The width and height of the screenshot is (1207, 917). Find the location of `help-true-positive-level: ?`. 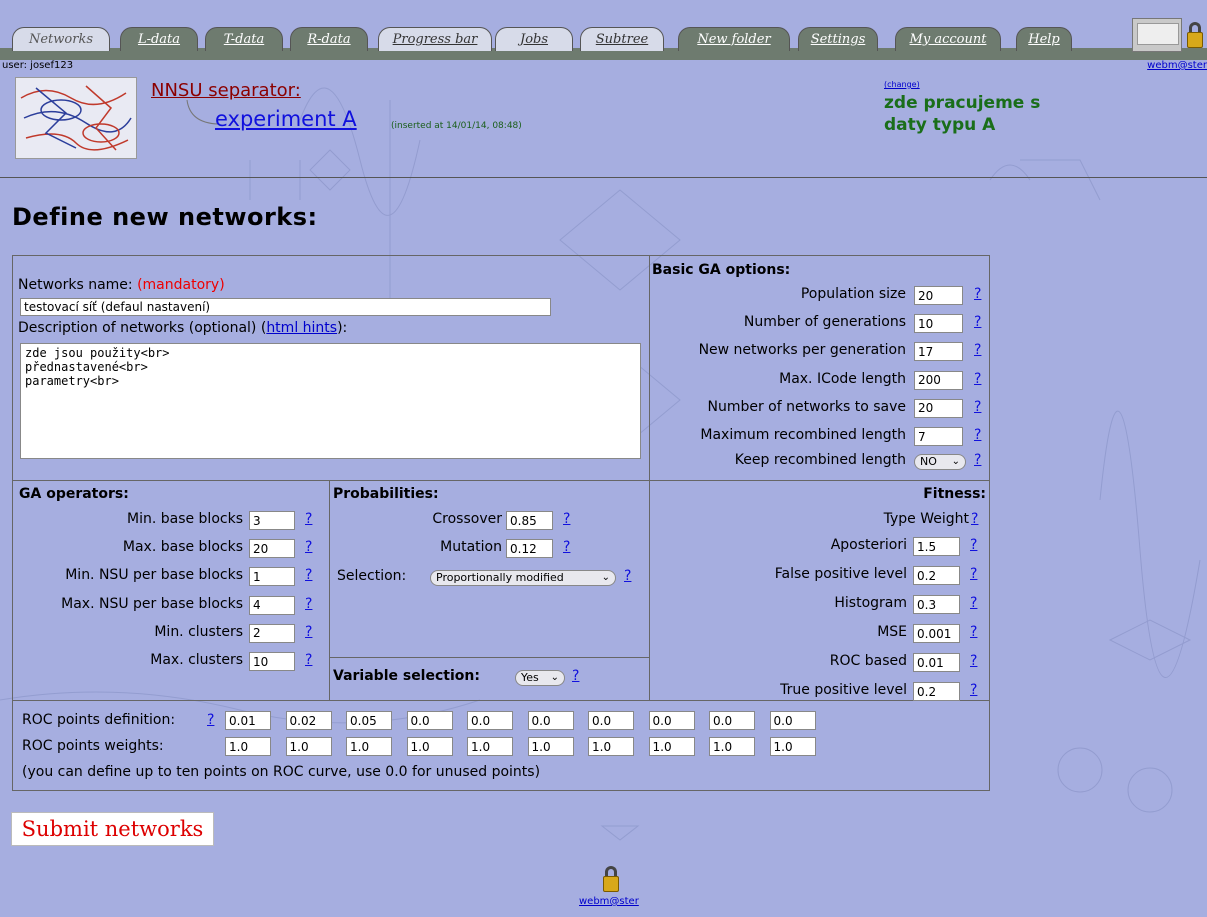

help-true-positive-level: ? is located at coordinates (973, 690).